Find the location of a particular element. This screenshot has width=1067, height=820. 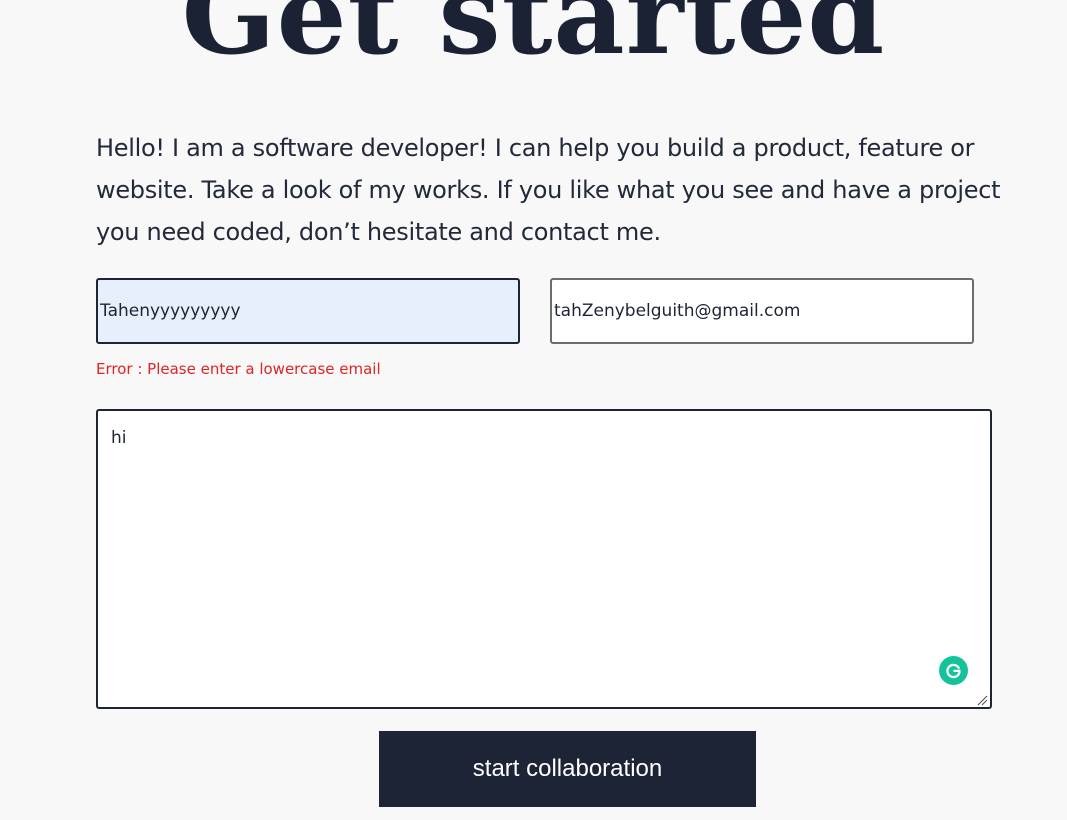

name-field is located at coordinates (308, 311).